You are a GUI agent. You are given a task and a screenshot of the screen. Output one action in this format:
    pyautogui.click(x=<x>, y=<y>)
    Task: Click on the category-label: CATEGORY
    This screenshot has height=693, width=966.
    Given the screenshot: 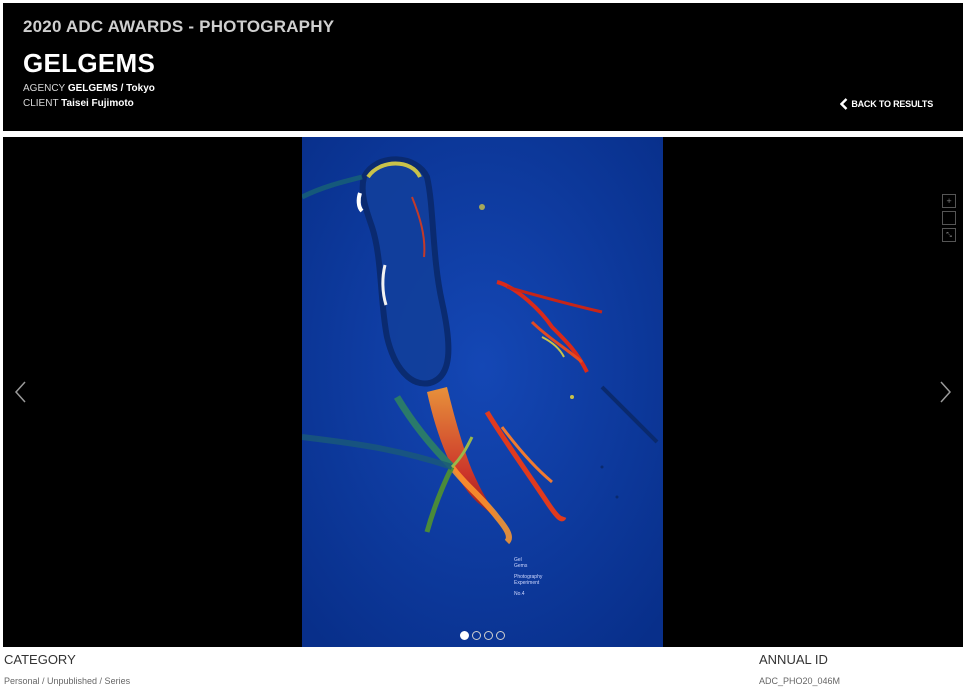 What is the action you would take?
    pyautogui.click(x=40, y=659)
    